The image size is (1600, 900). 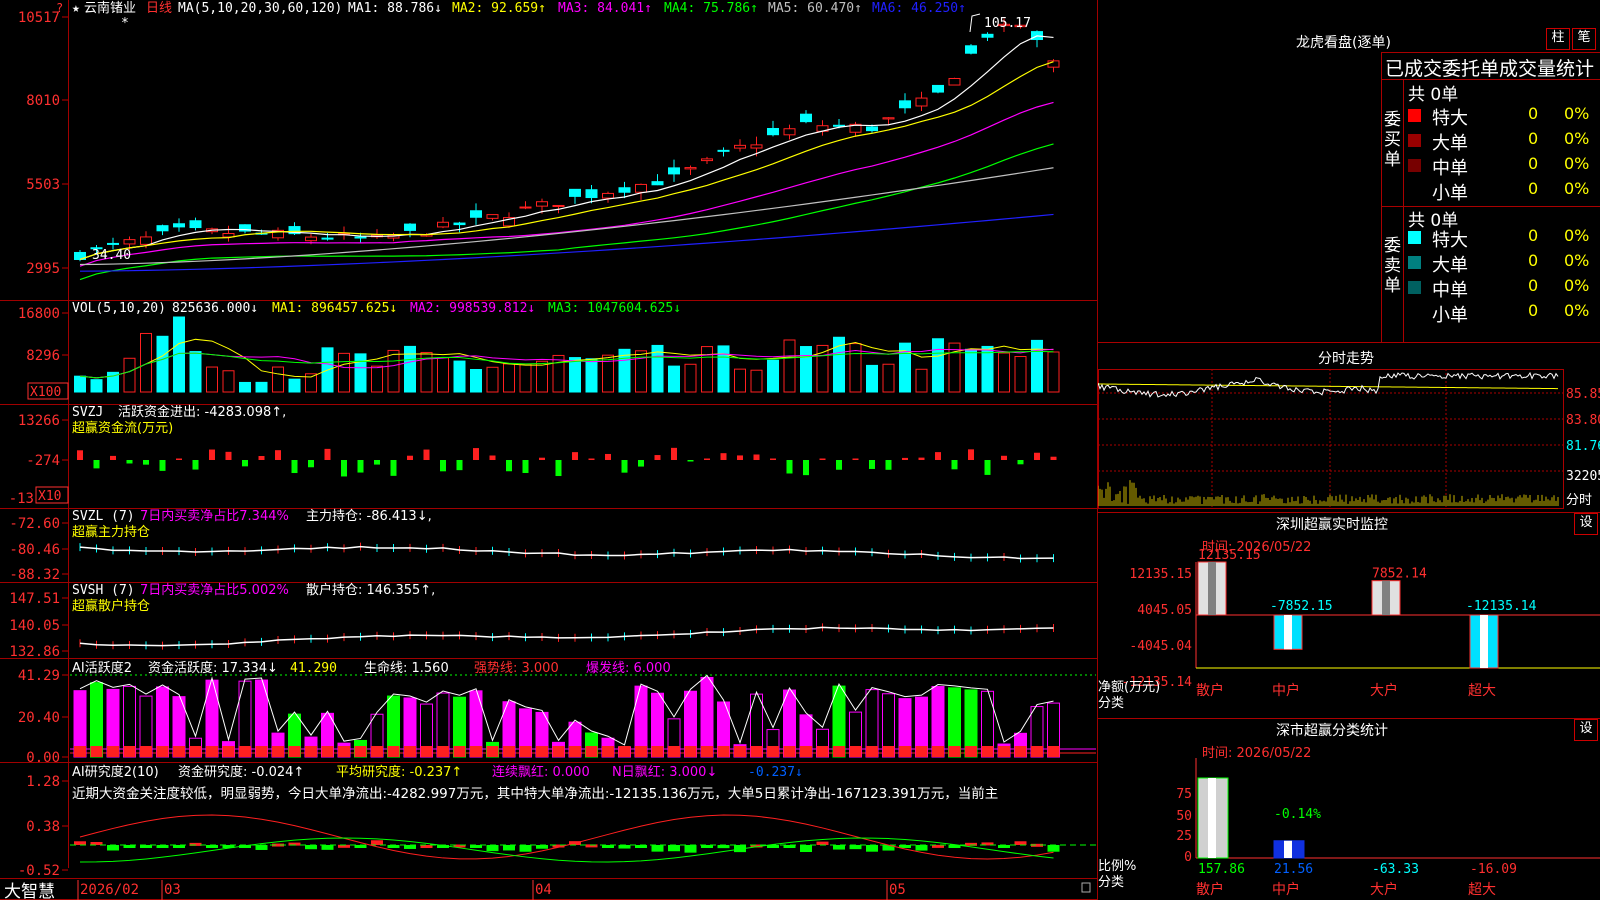 I want to click on sz-monitor-title: 深圳超赢实时监控, so click(x=1332, y=525).